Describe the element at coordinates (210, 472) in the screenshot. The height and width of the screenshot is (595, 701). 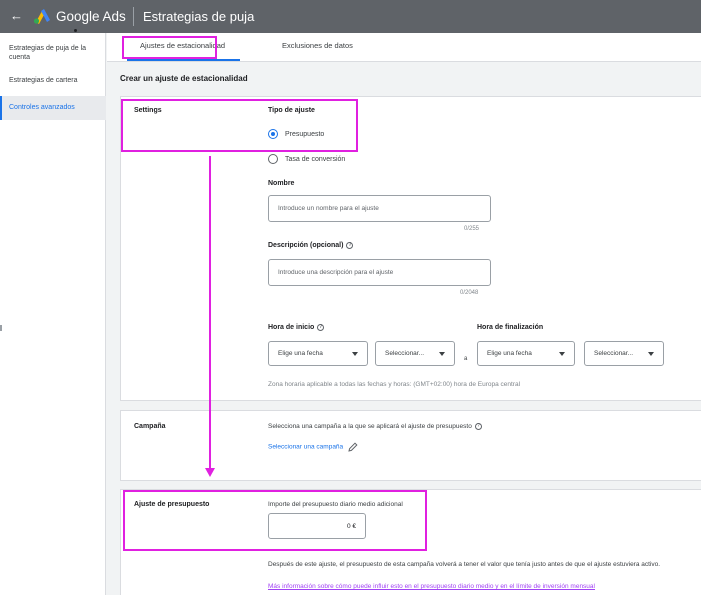
I see `annotation-arrow-head` at that location.